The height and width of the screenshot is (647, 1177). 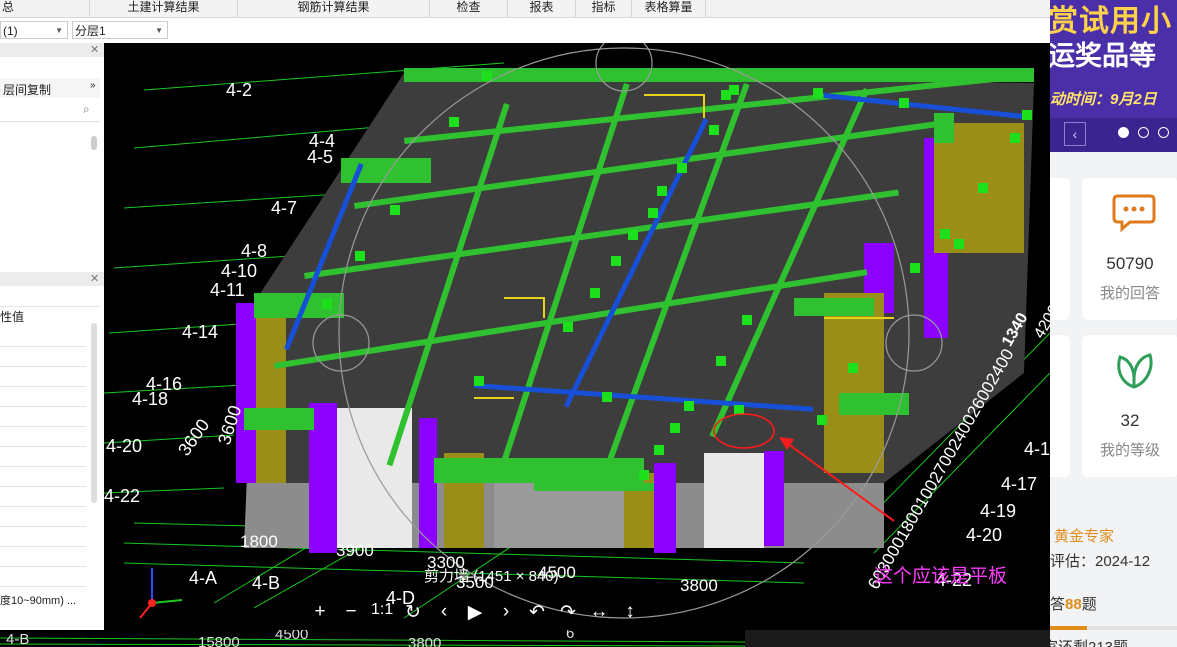 I want to click on grid-label: 4-7, so click(x=284, y=208).